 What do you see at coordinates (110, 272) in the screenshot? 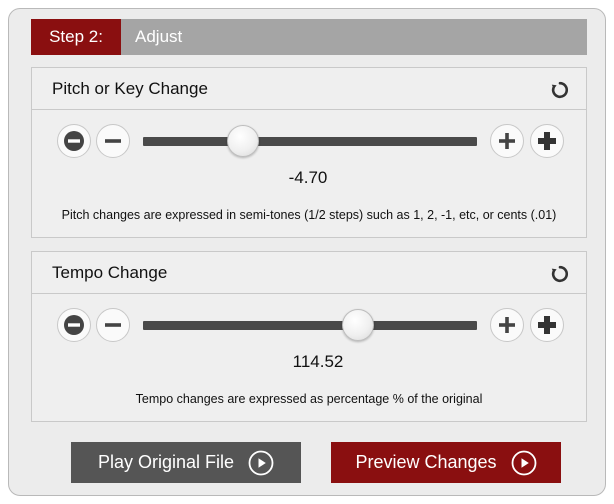
I see `tempo-title: Tempo Change` at bounding box center [110, 272].